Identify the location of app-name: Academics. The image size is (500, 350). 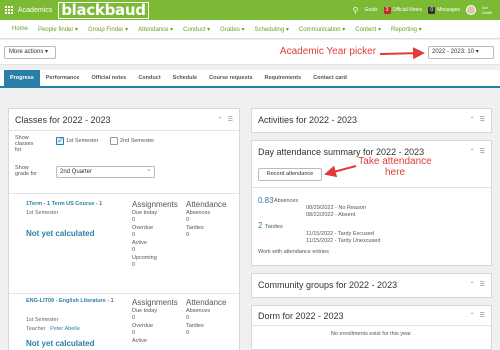
(35, 10).